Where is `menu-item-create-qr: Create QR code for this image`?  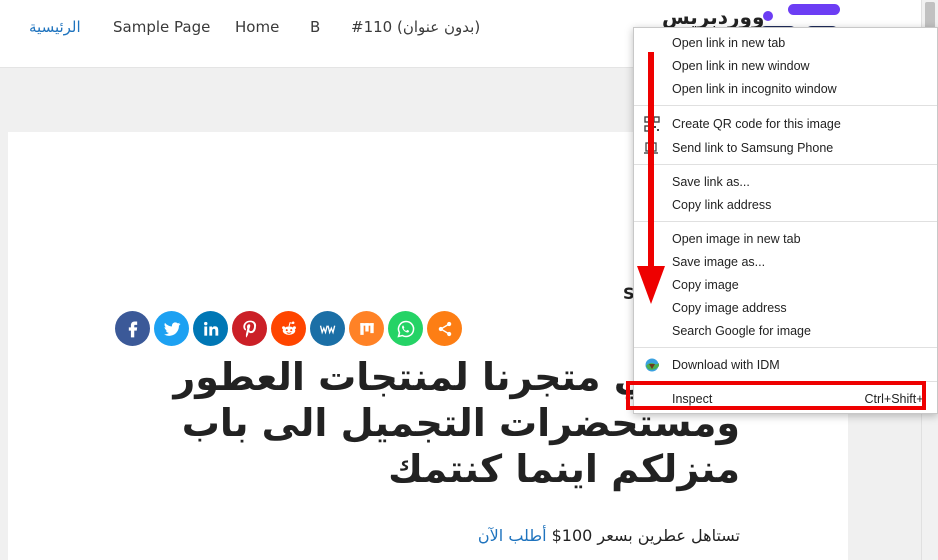 menu-item-create-qr: Create QR code for this image is located at coordinates (785, 123).